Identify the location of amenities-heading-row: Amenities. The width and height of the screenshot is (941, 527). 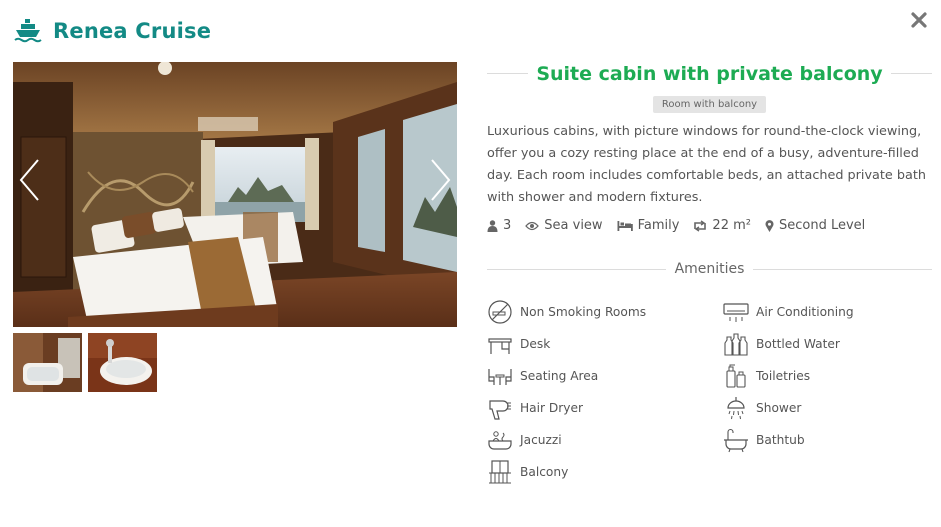
(710, 269).